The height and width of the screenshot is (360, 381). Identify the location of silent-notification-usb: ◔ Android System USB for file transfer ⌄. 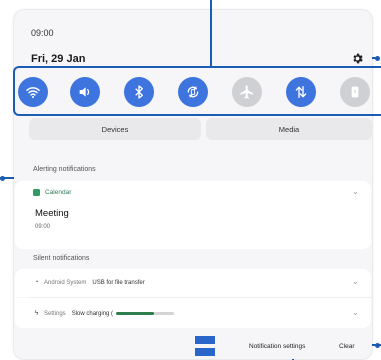
(193, 283).